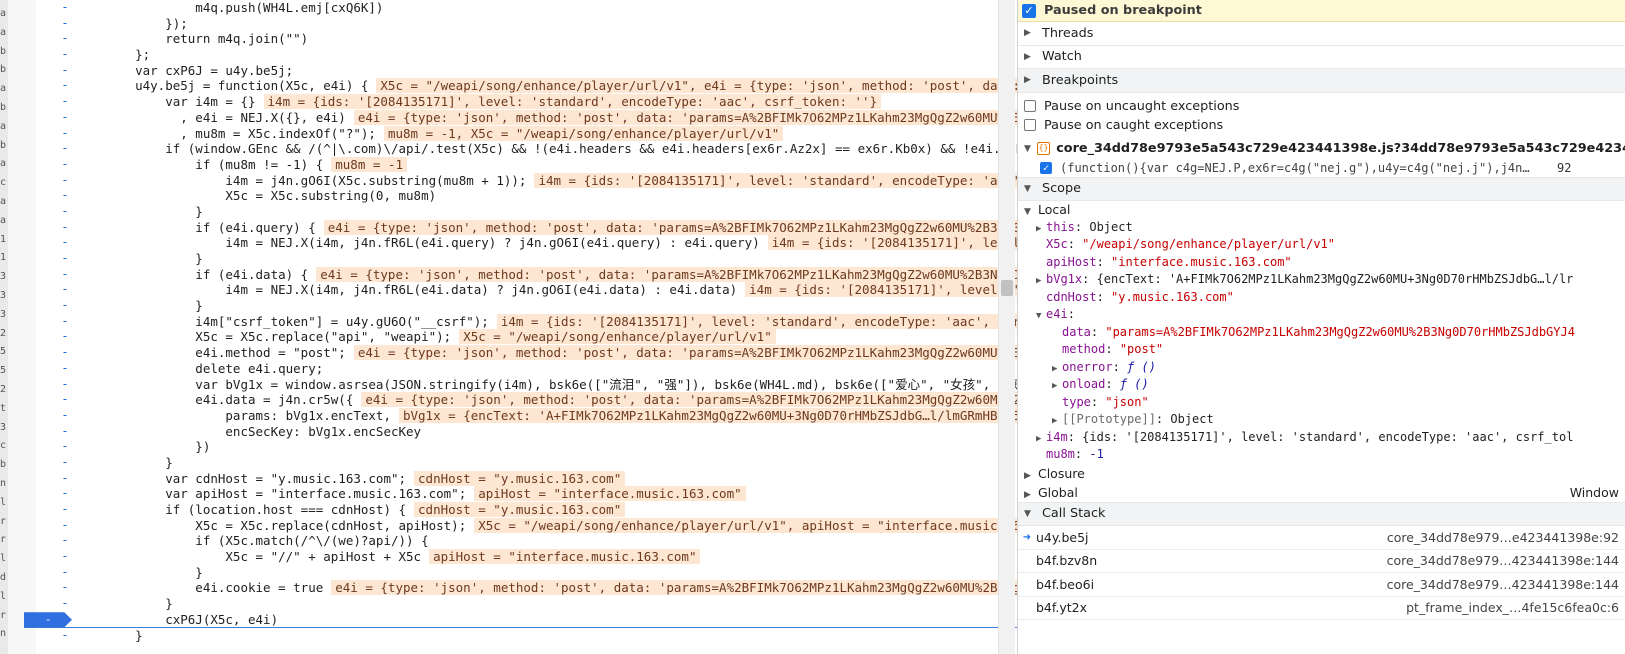 Image resolution: width=1625 pixels, height=654 pixels. What do you see at coordinates (529, 24) in the screenshot?
I see `code-line: - });` at bounding box center [529, 24].